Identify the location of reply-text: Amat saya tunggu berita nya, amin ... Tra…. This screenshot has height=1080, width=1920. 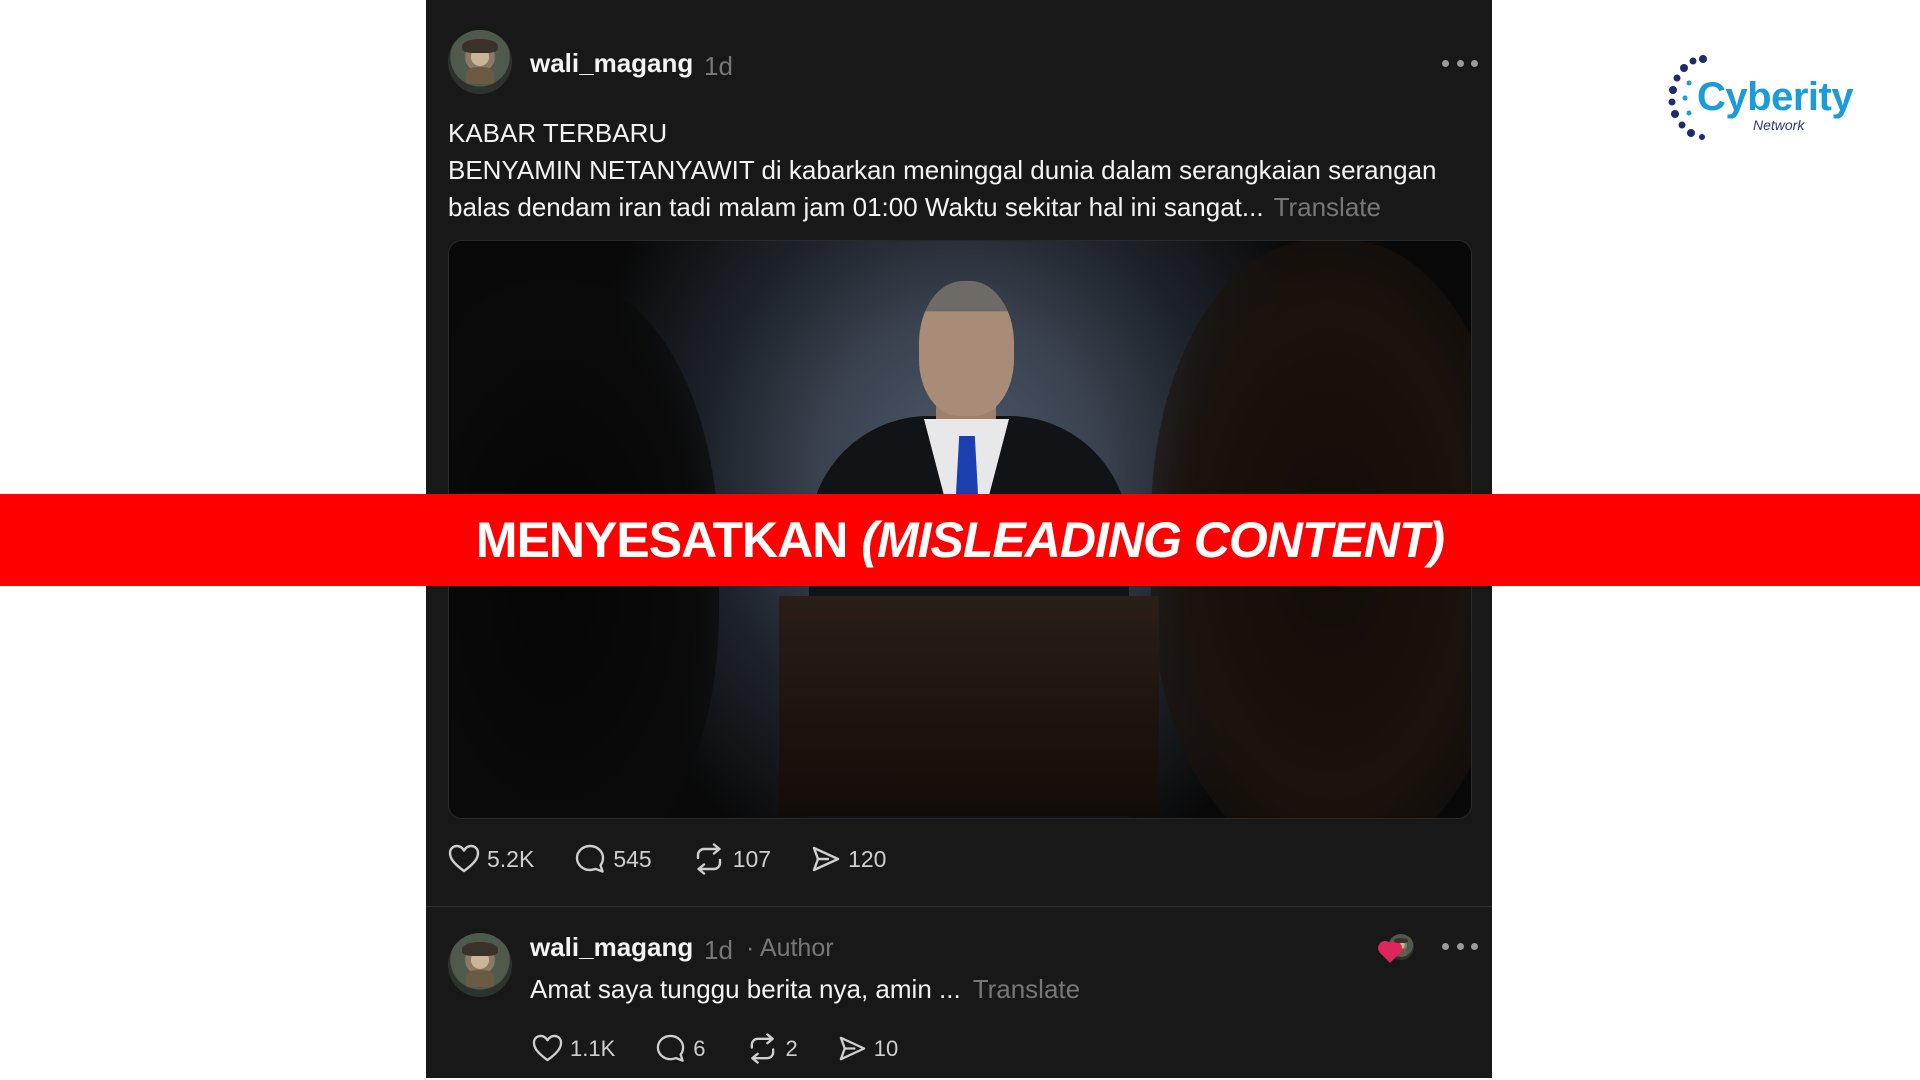
(805, 989).